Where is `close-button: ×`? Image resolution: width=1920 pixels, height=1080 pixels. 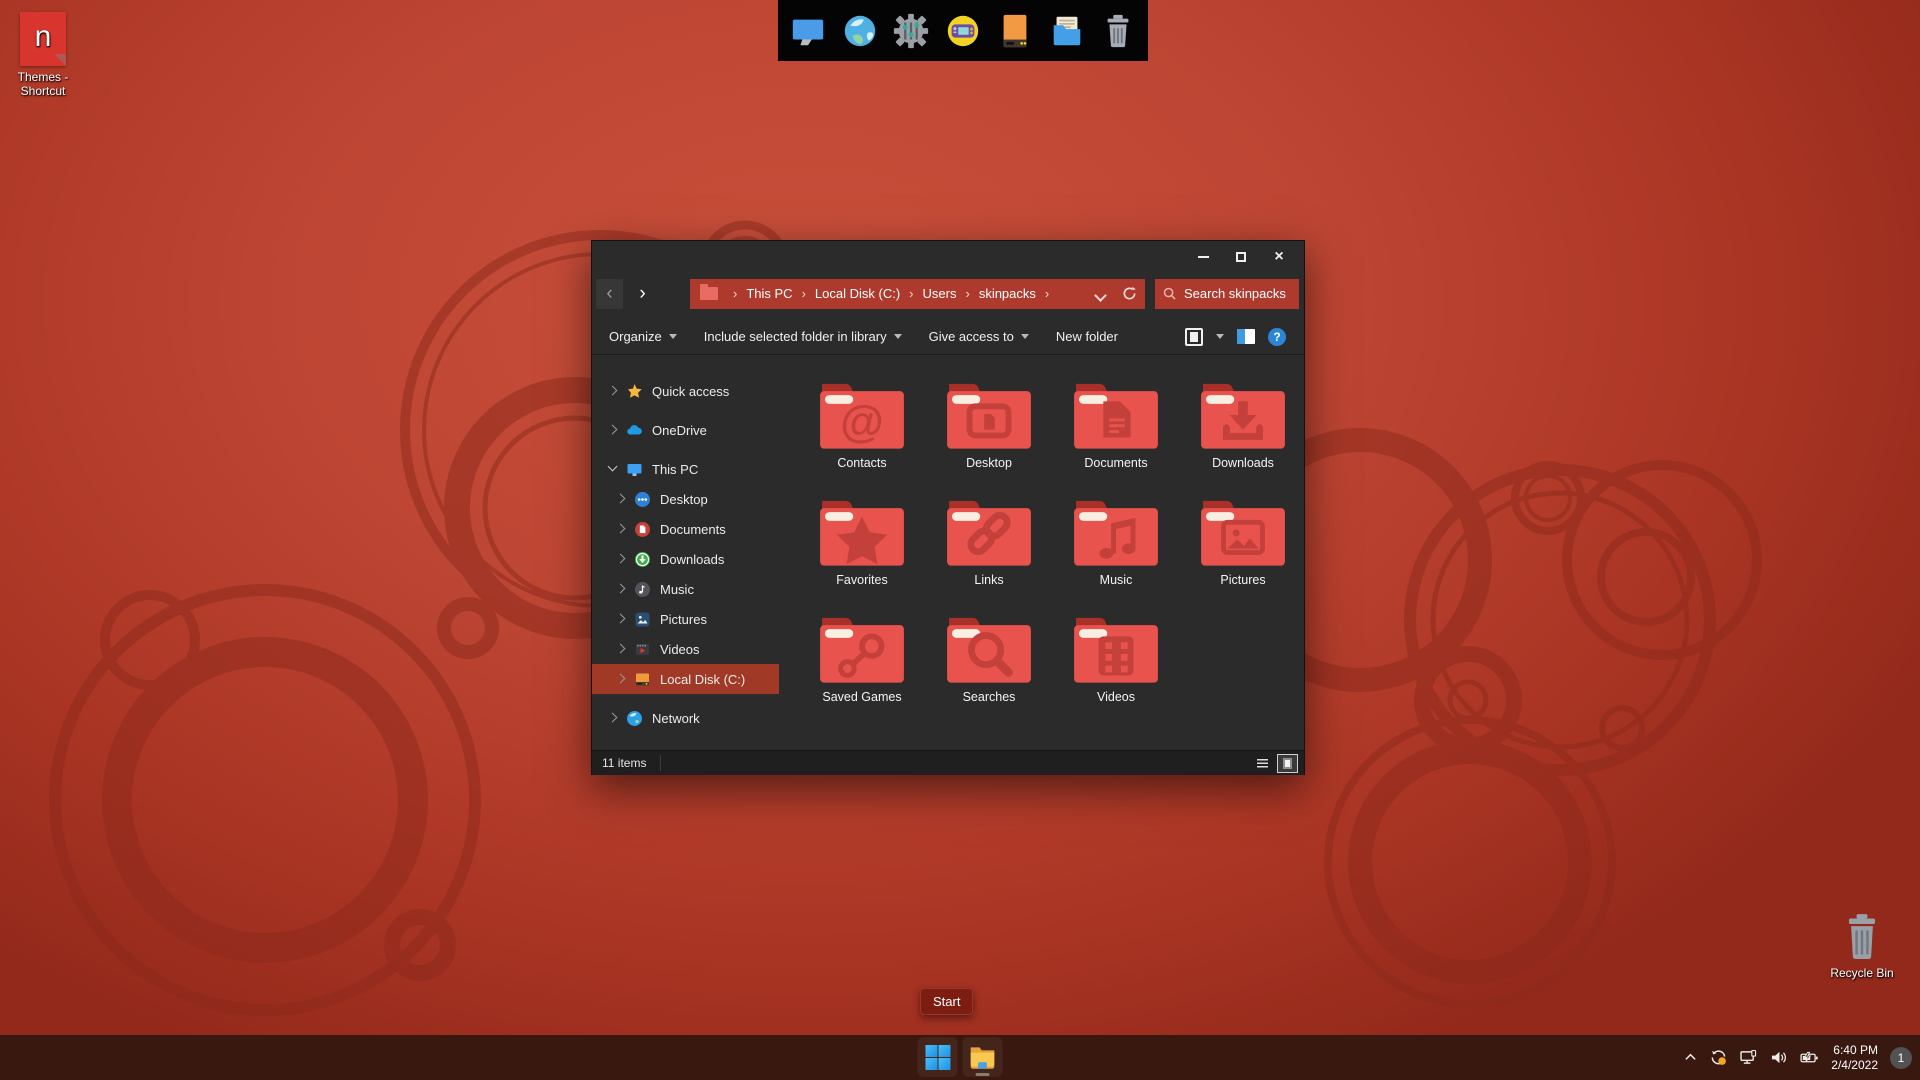
close-button: × is located at coordinates (1279, 256).